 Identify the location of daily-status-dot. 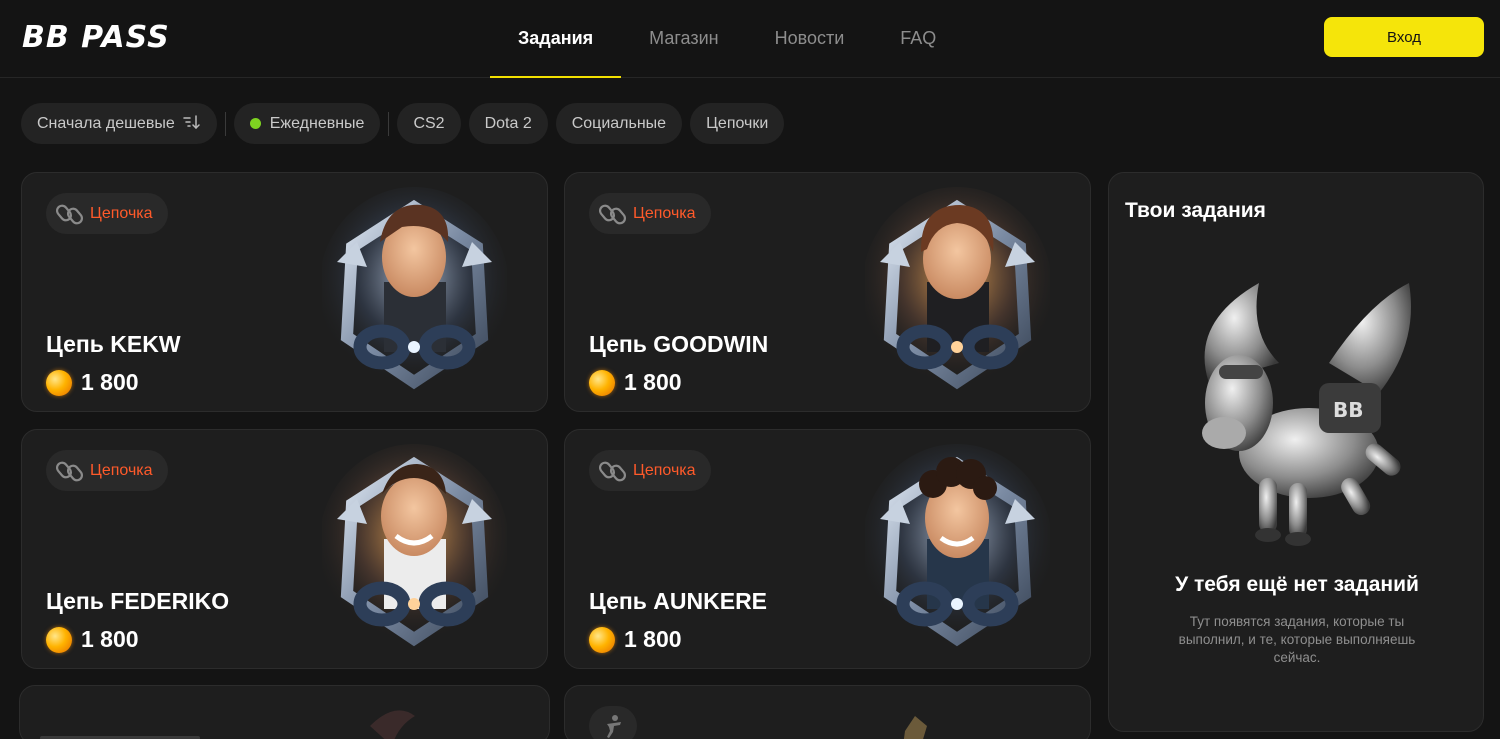
(255, 123).